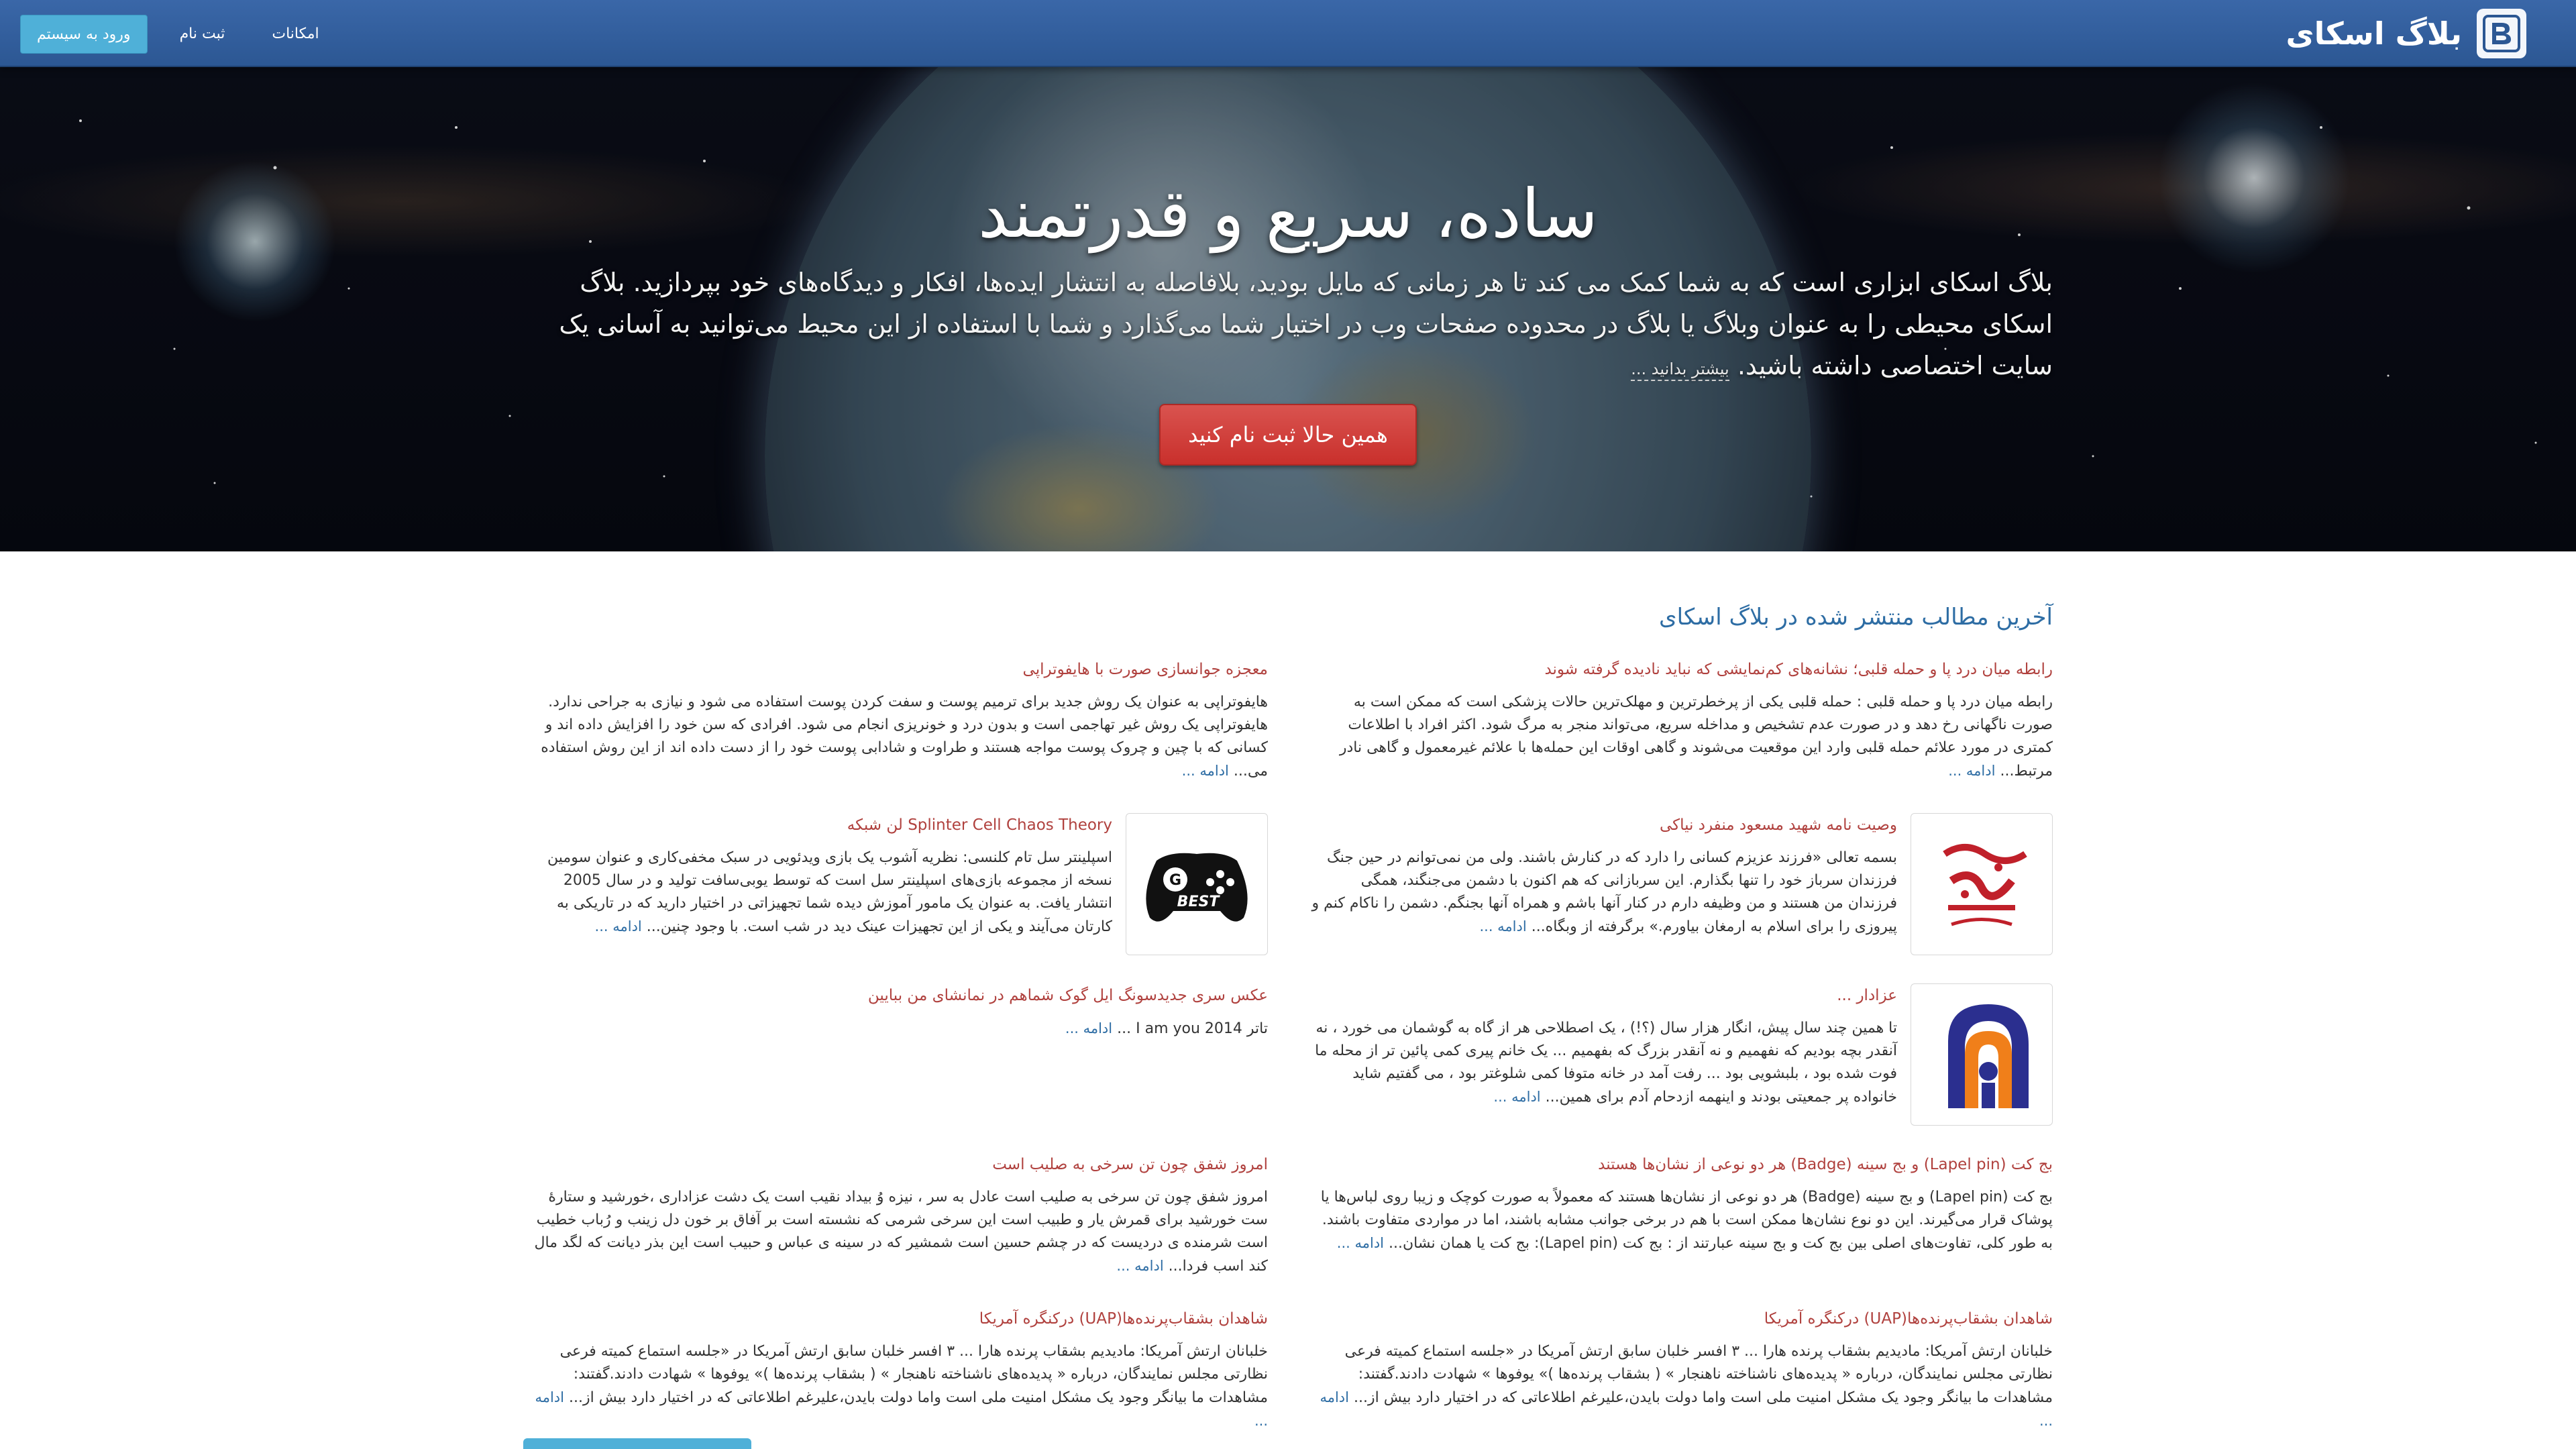 The width and height of the screenshot is (2576, 1449). Describe the element at coordinates (84, 34) in the screenshot. I see `login-button: ورود به سیستم` at that location.